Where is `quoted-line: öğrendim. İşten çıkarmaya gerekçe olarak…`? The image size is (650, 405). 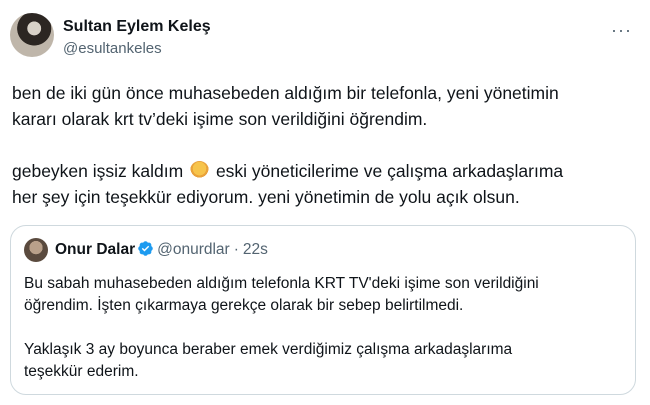
quoted-line: öğrendim. İşten çıkarmaya gerekçe olarak… is located at coordinates (244, 305).